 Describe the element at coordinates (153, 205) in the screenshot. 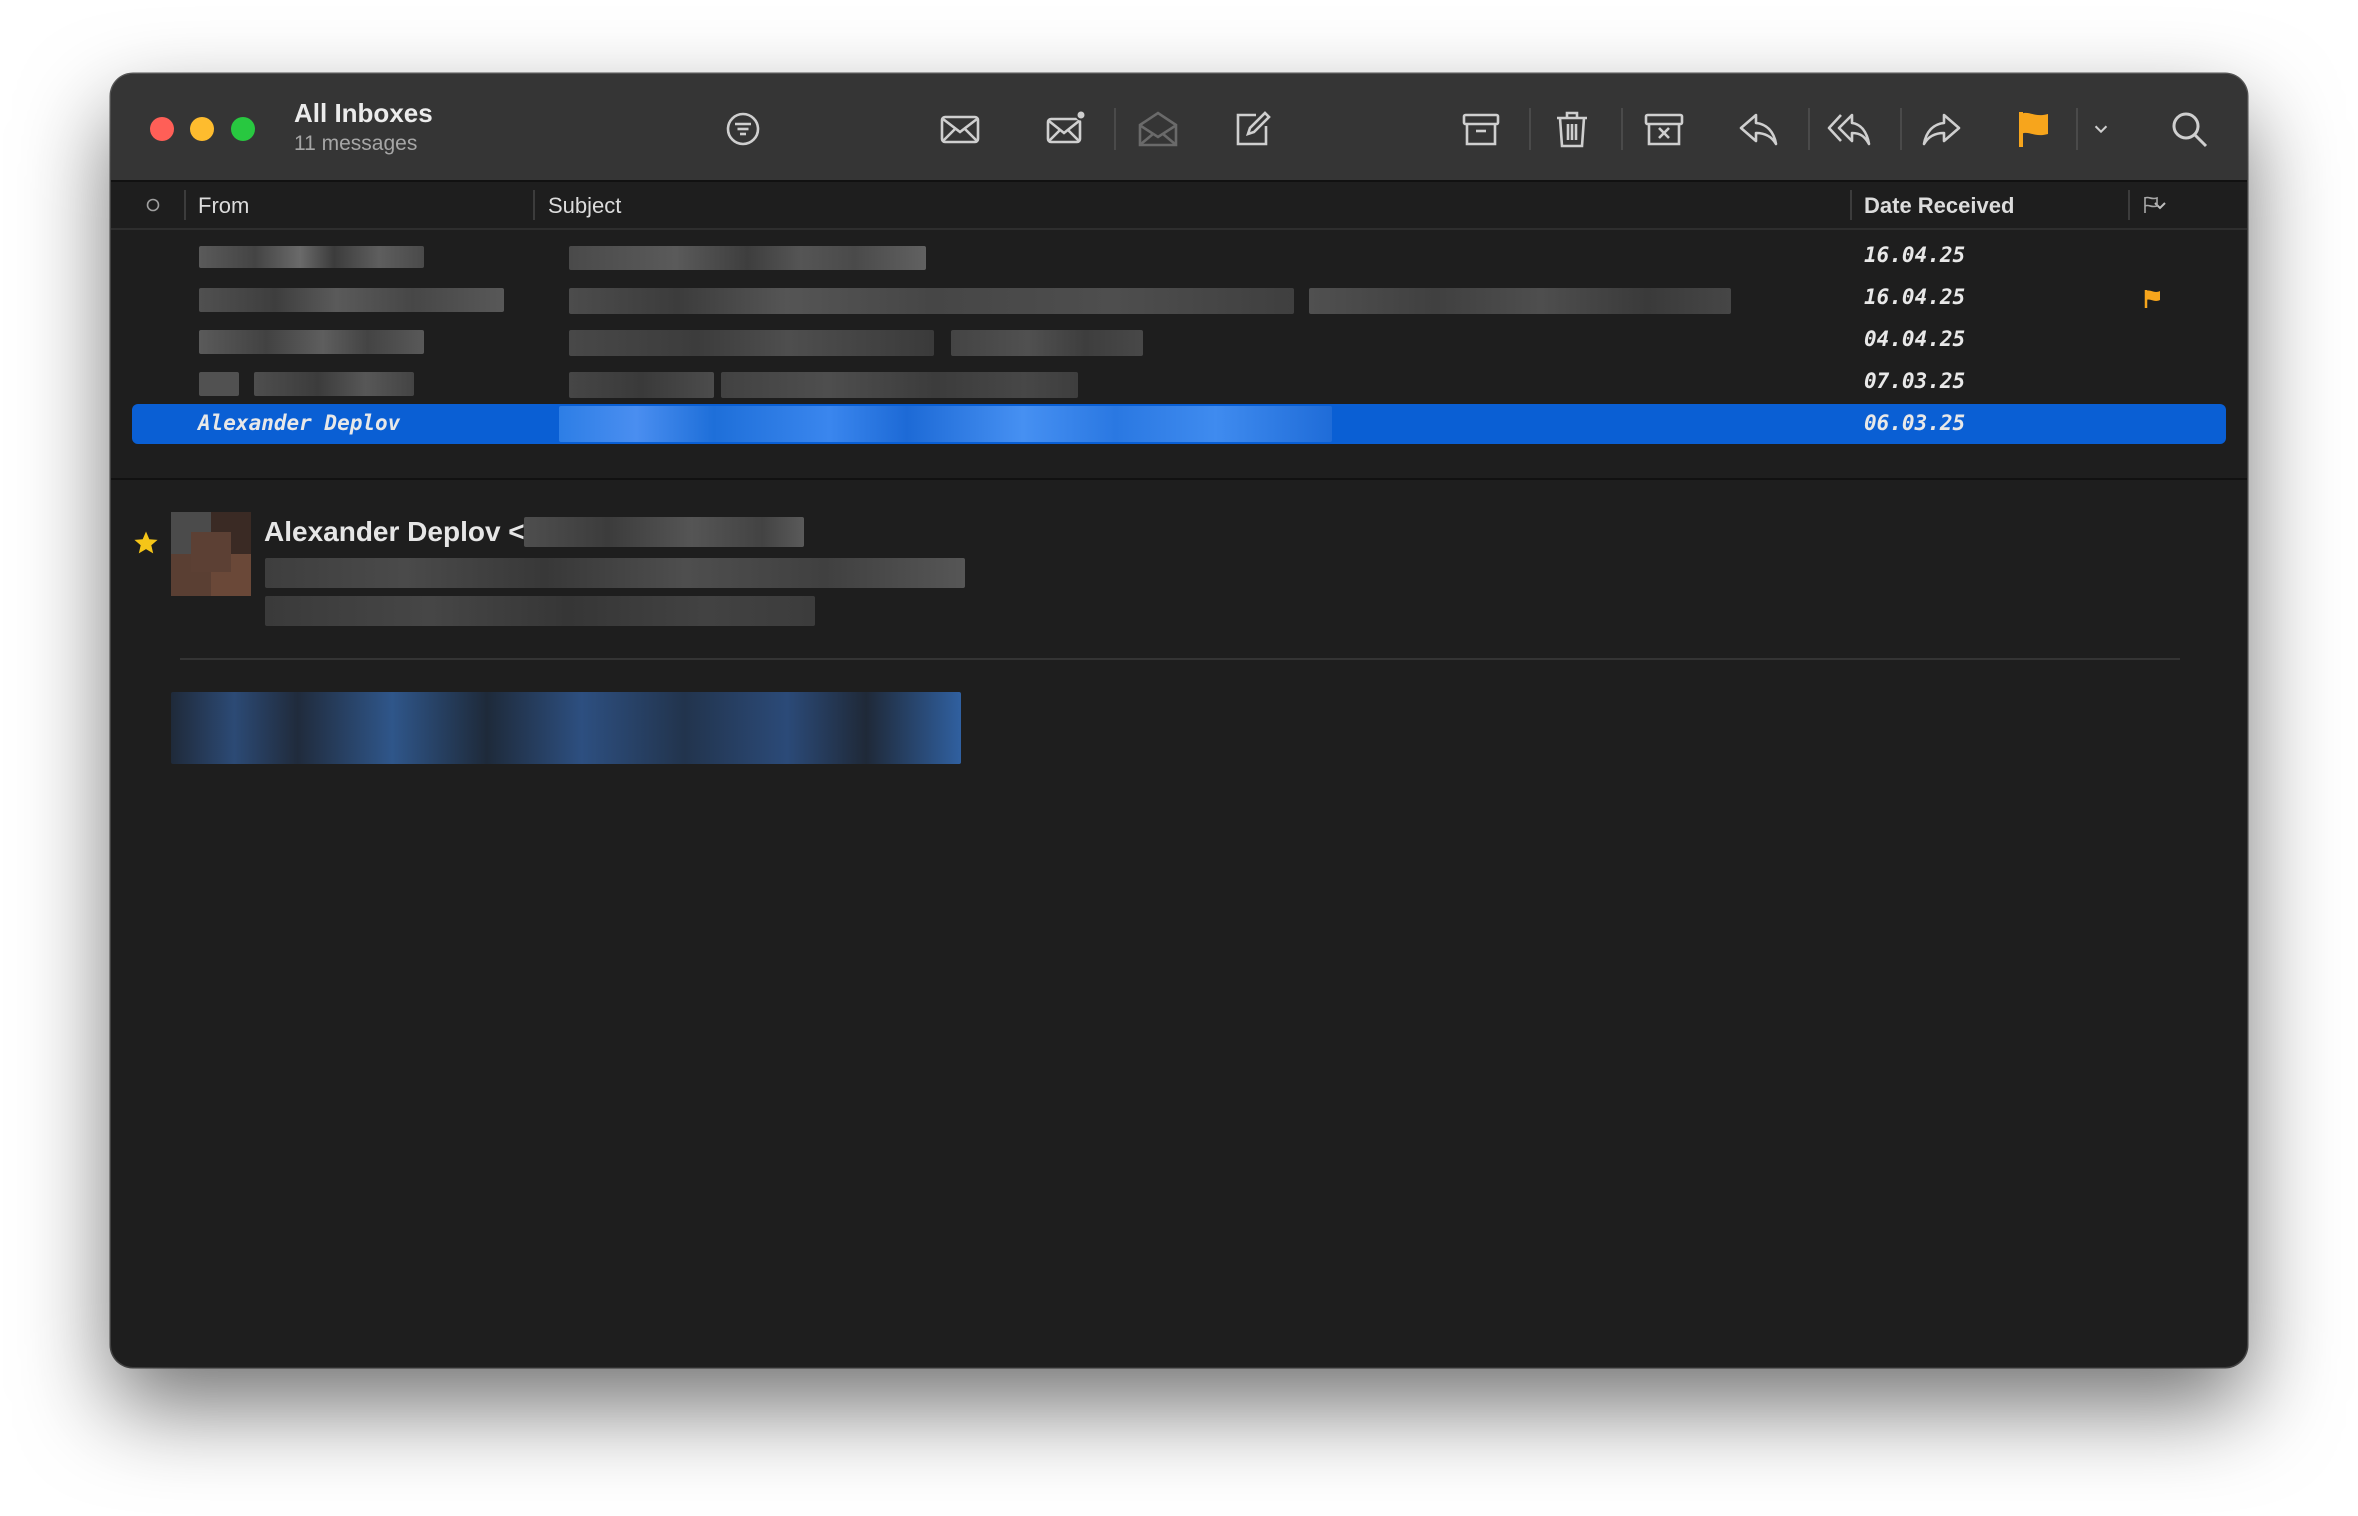

I see `unread-column-icon` at that location.